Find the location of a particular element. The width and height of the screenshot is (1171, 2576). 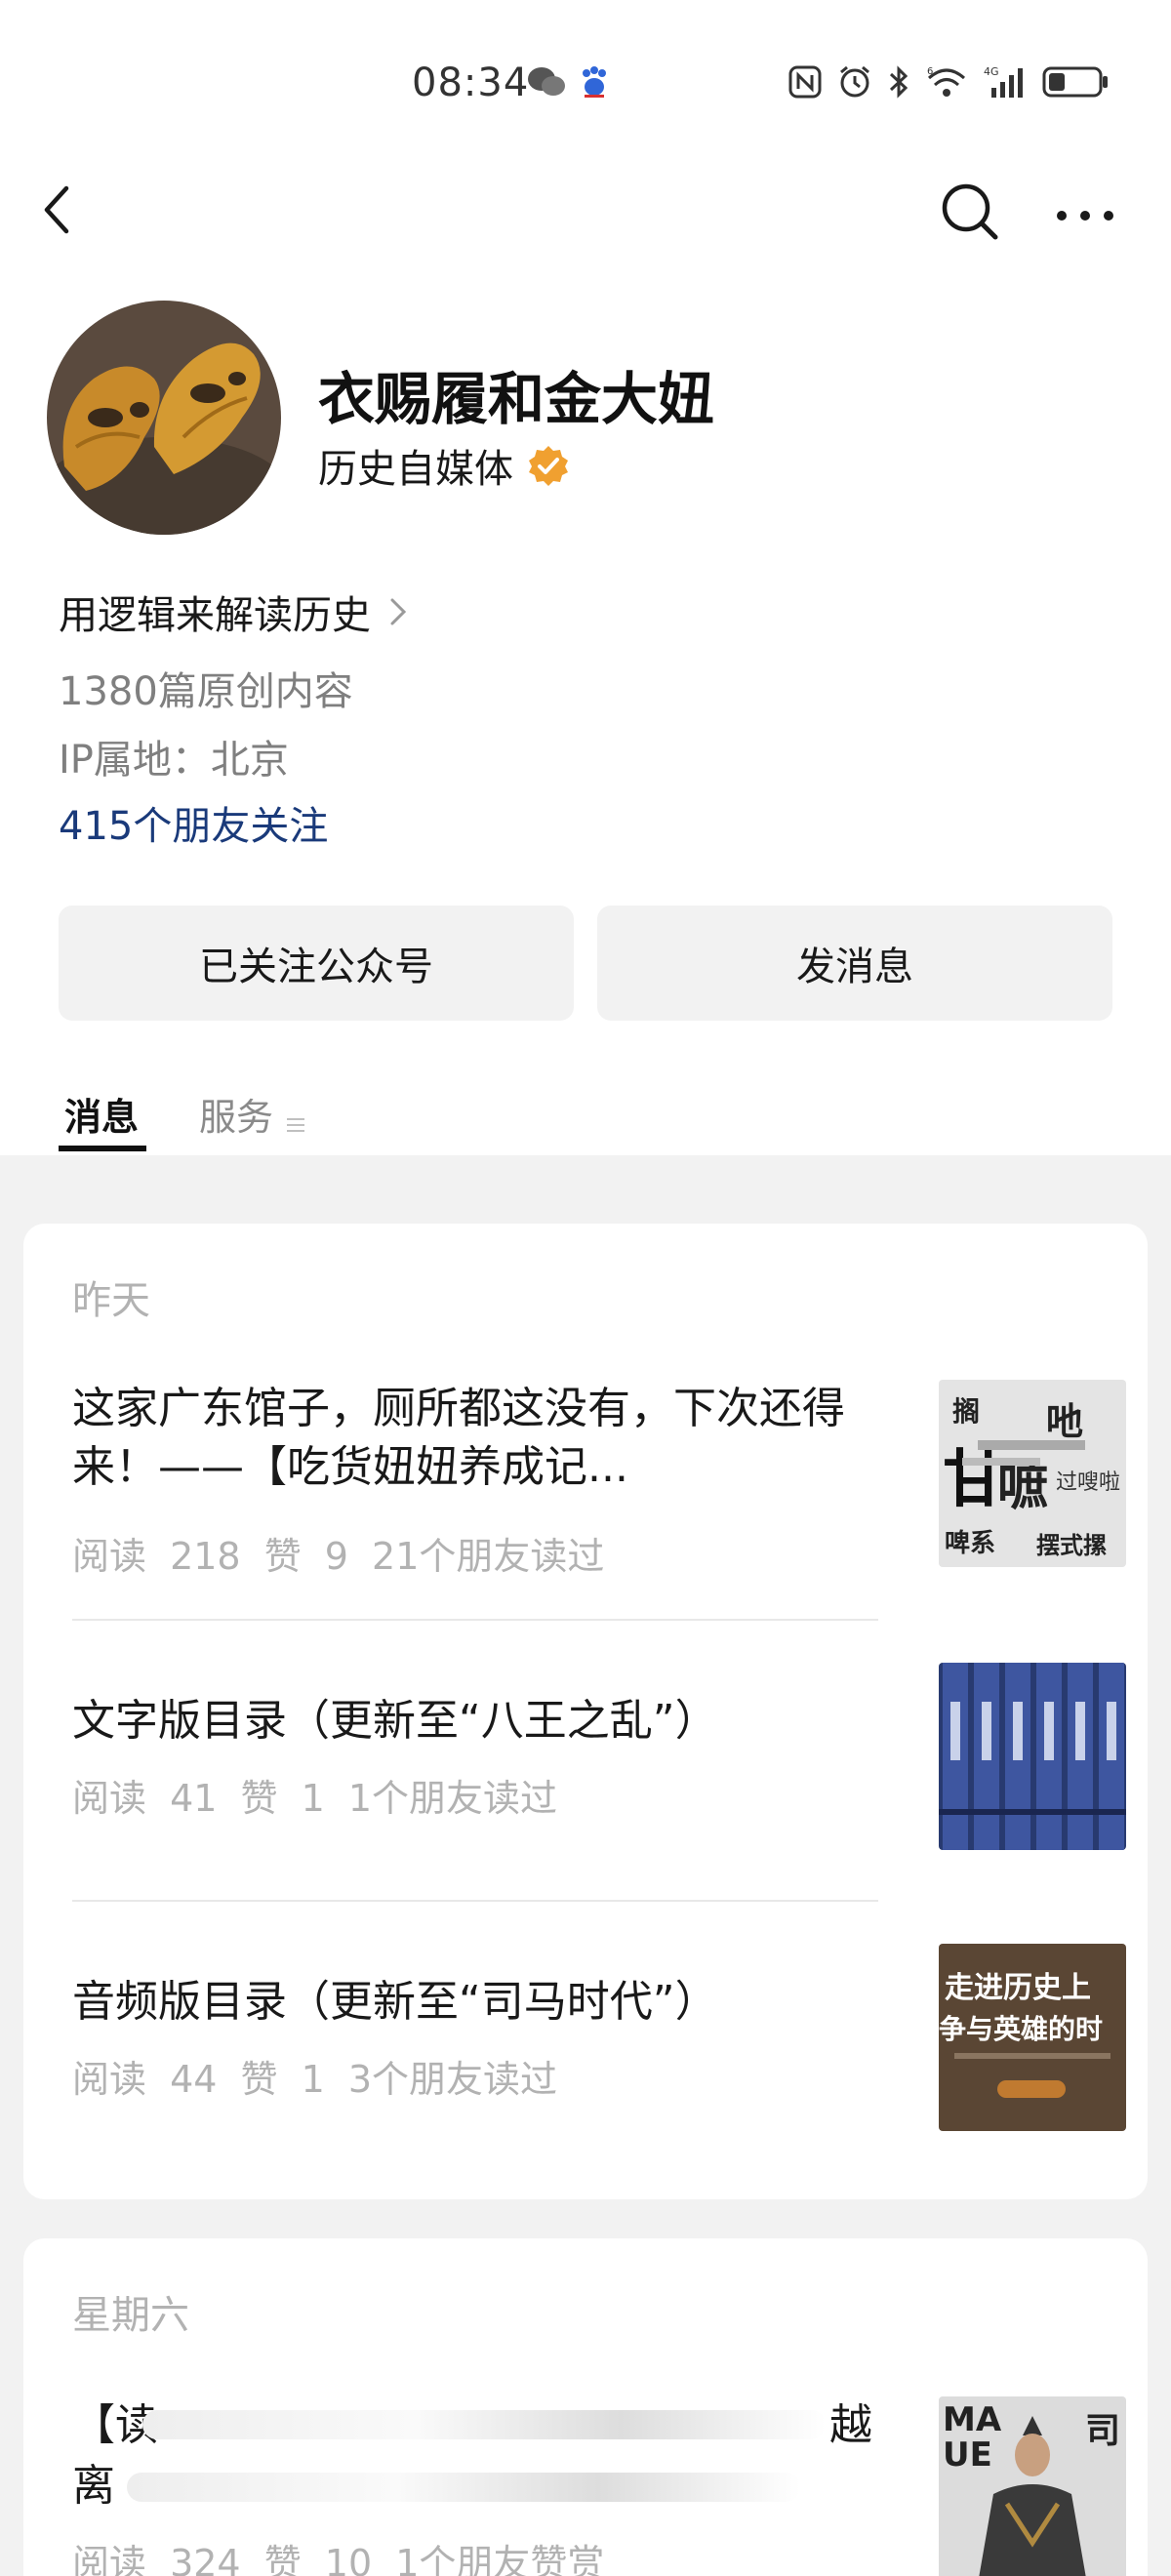

thumbnail-text: 走进历史上 is located at coordinates (1018, 1988).